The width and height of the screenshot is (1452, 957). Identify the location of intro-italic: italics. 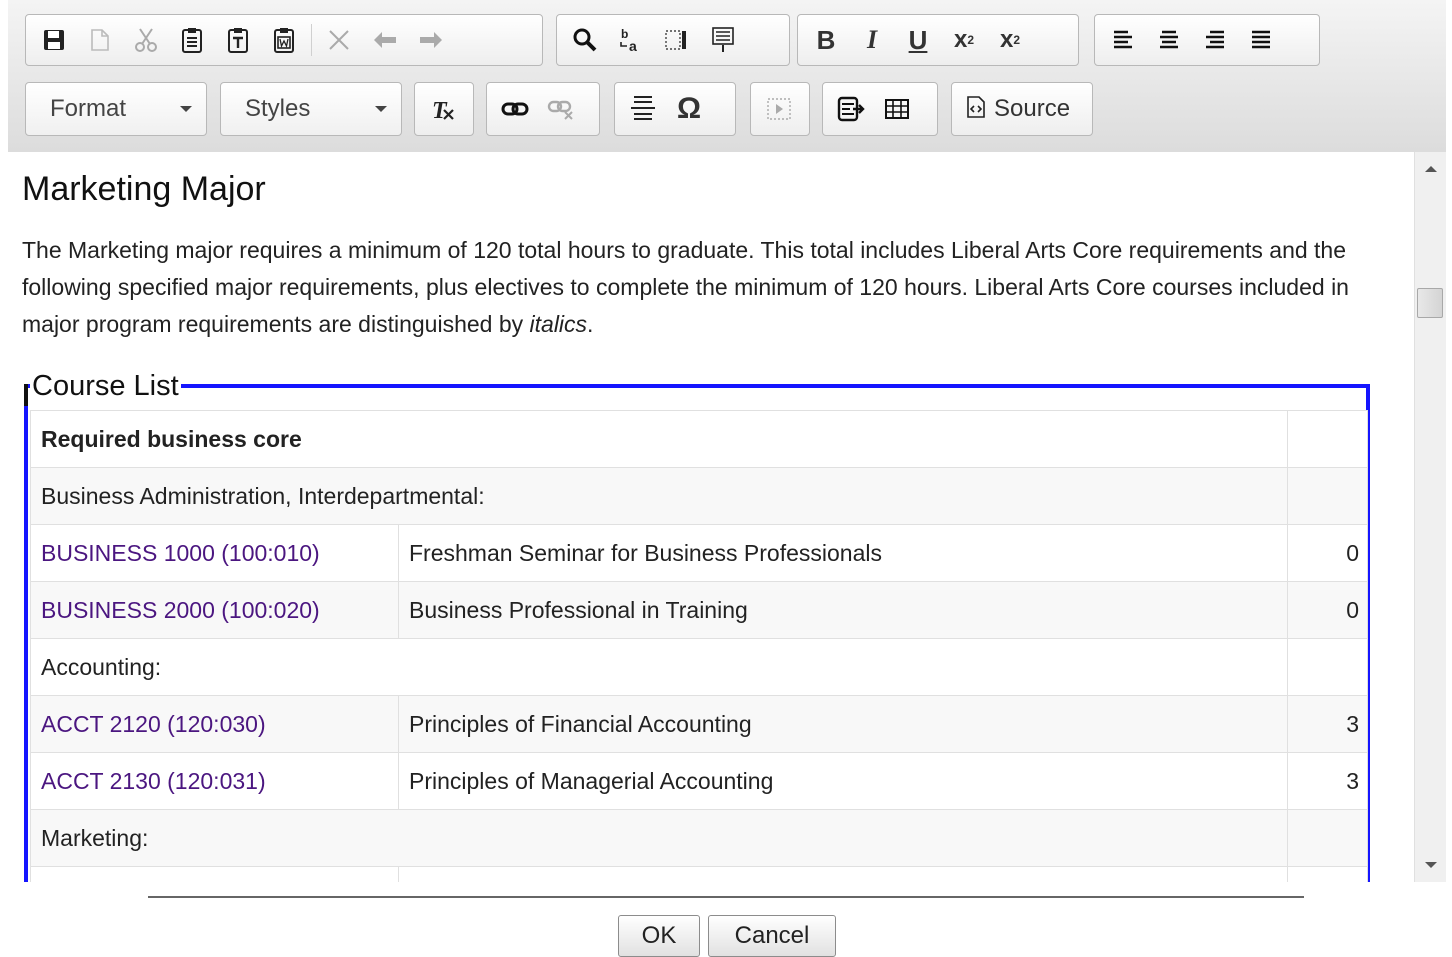
(558, 324).